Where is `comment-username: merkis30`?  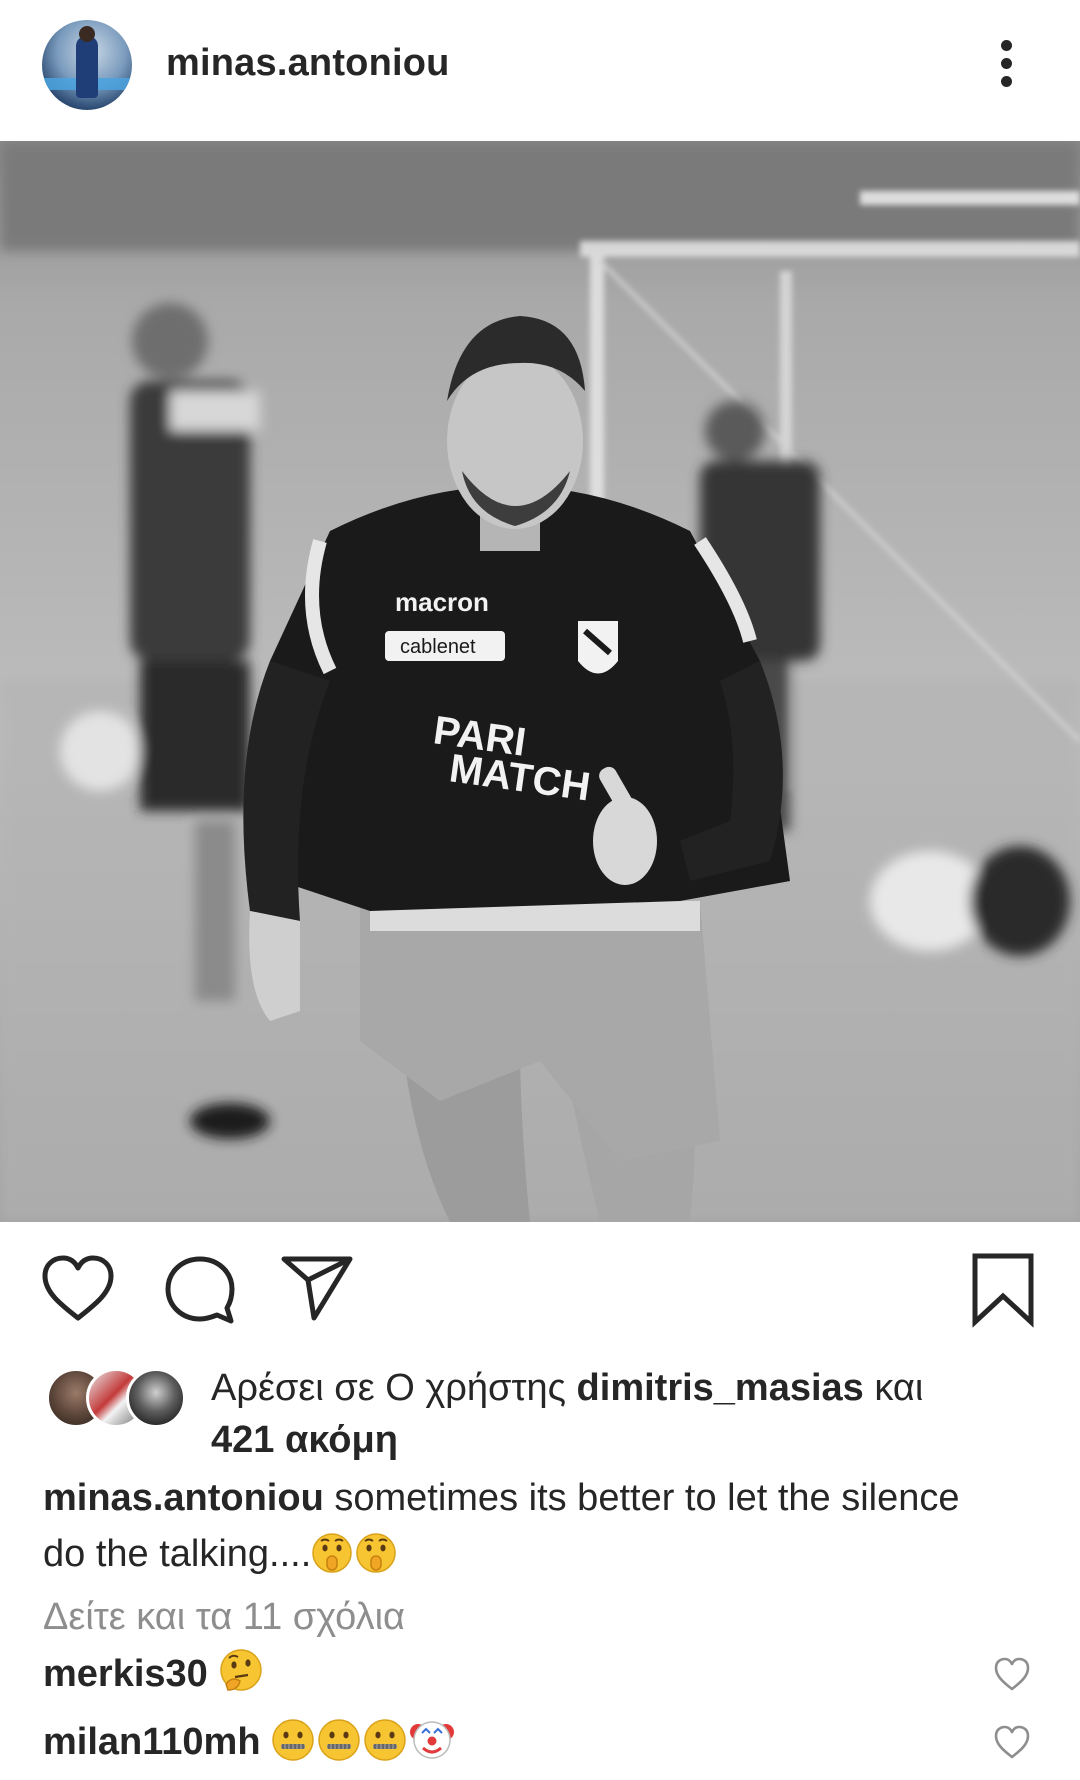
comment-username: merkis30 is located at coordinates (125, 1674).